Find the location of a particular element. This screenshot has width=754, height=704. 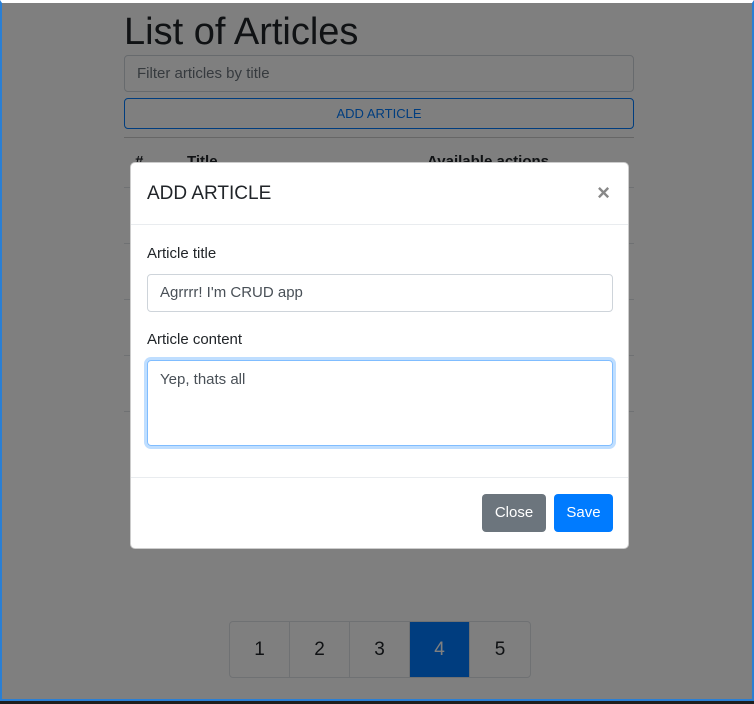

close-icon: × is located at coordinates (603, 193).